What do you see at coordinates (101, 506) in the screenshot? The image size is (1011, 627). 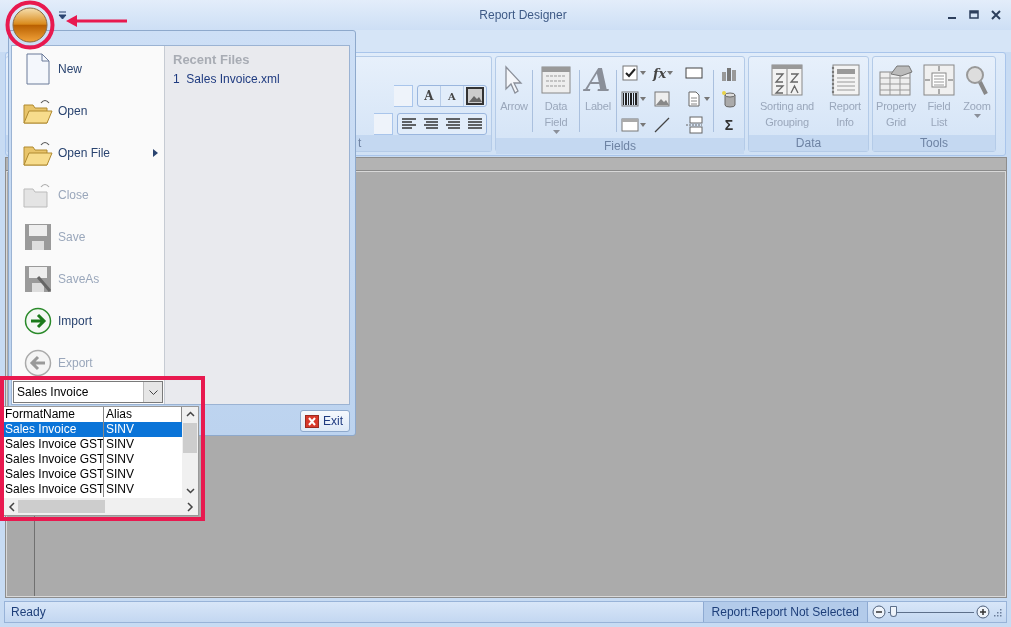 I see `horizontal-scrollbar` at bounding box center [101, 506].